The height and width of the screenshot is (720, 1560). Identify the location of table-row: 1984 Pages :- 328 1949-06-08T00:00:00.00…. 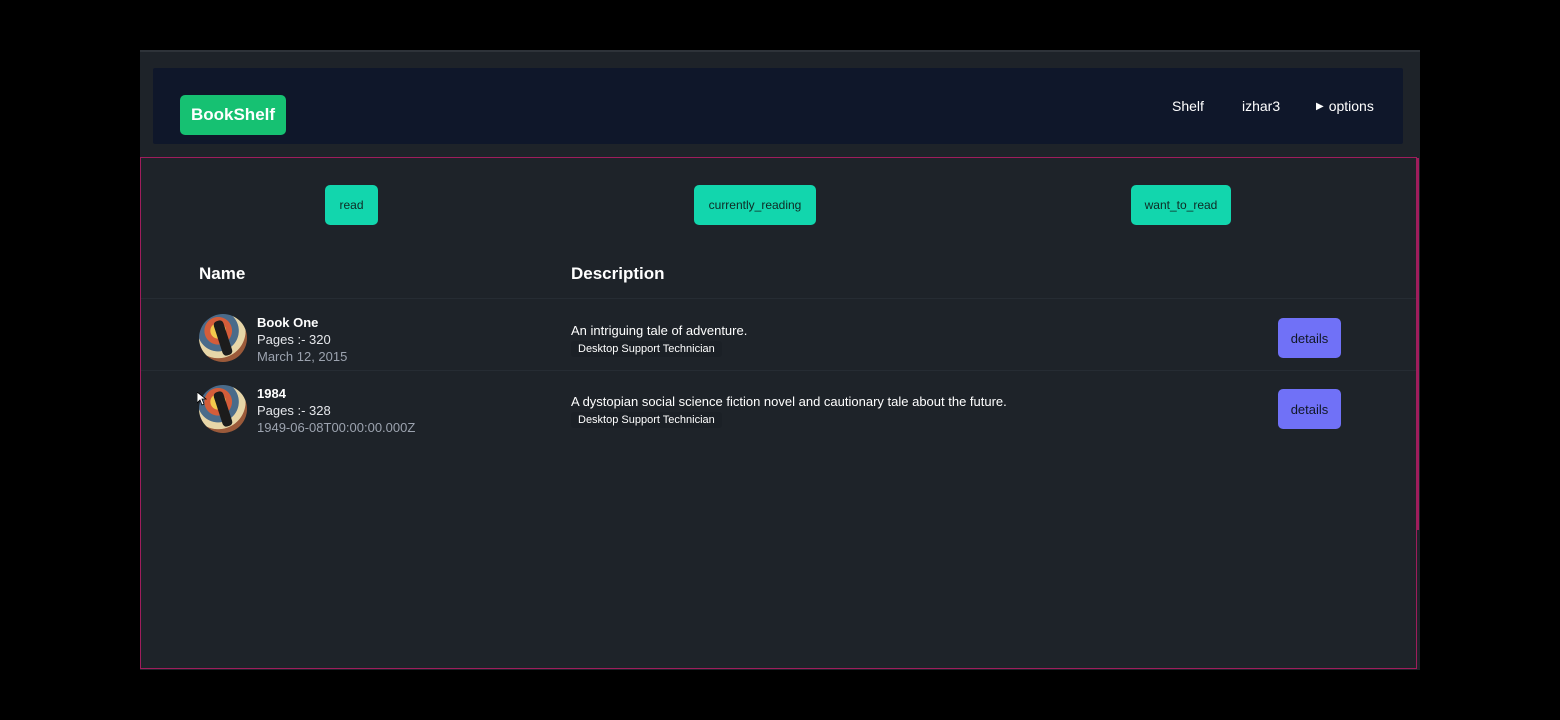
(778, 412).